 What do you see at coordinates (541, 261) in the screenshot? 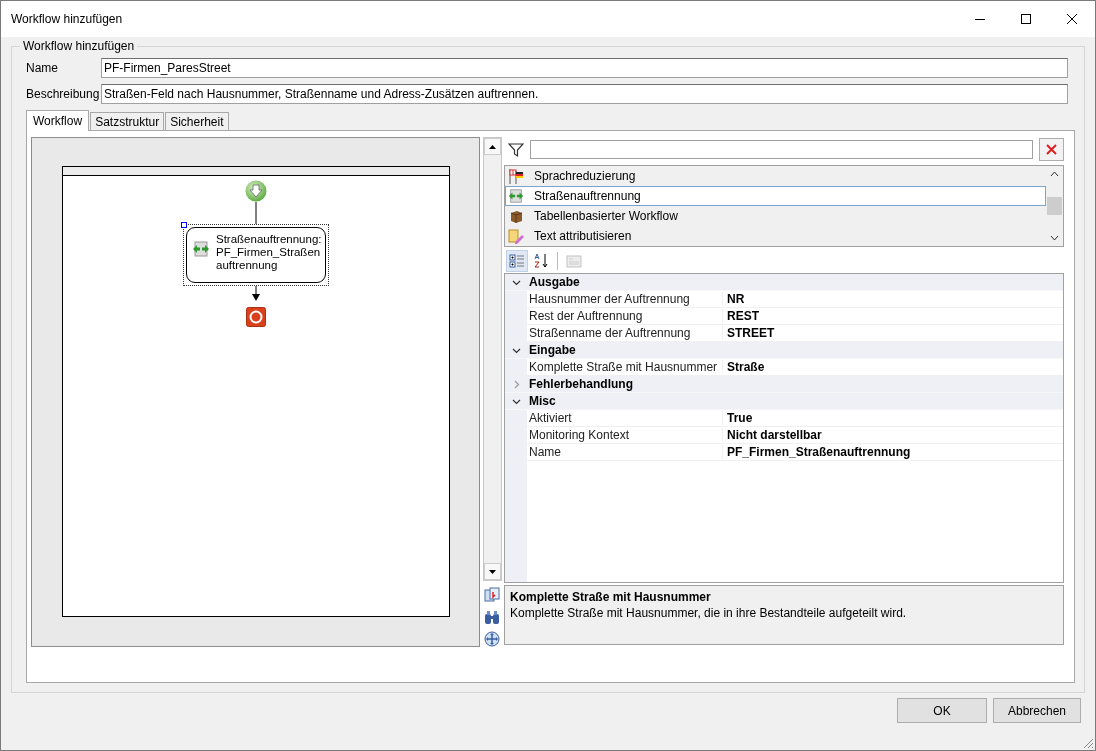
I see `sort-az-icon` at bounding box center [541, 261].